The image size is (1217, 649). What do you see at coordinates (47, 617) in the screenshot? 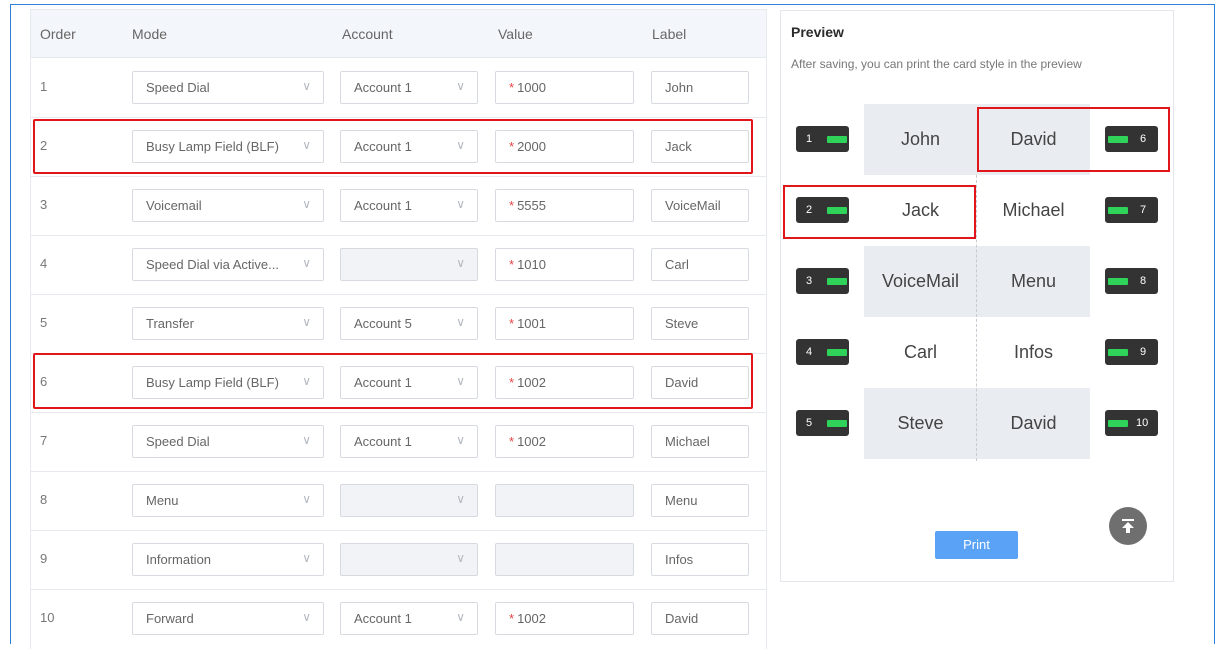
I see `order-cell: 10` at bounding box center [47, 617].